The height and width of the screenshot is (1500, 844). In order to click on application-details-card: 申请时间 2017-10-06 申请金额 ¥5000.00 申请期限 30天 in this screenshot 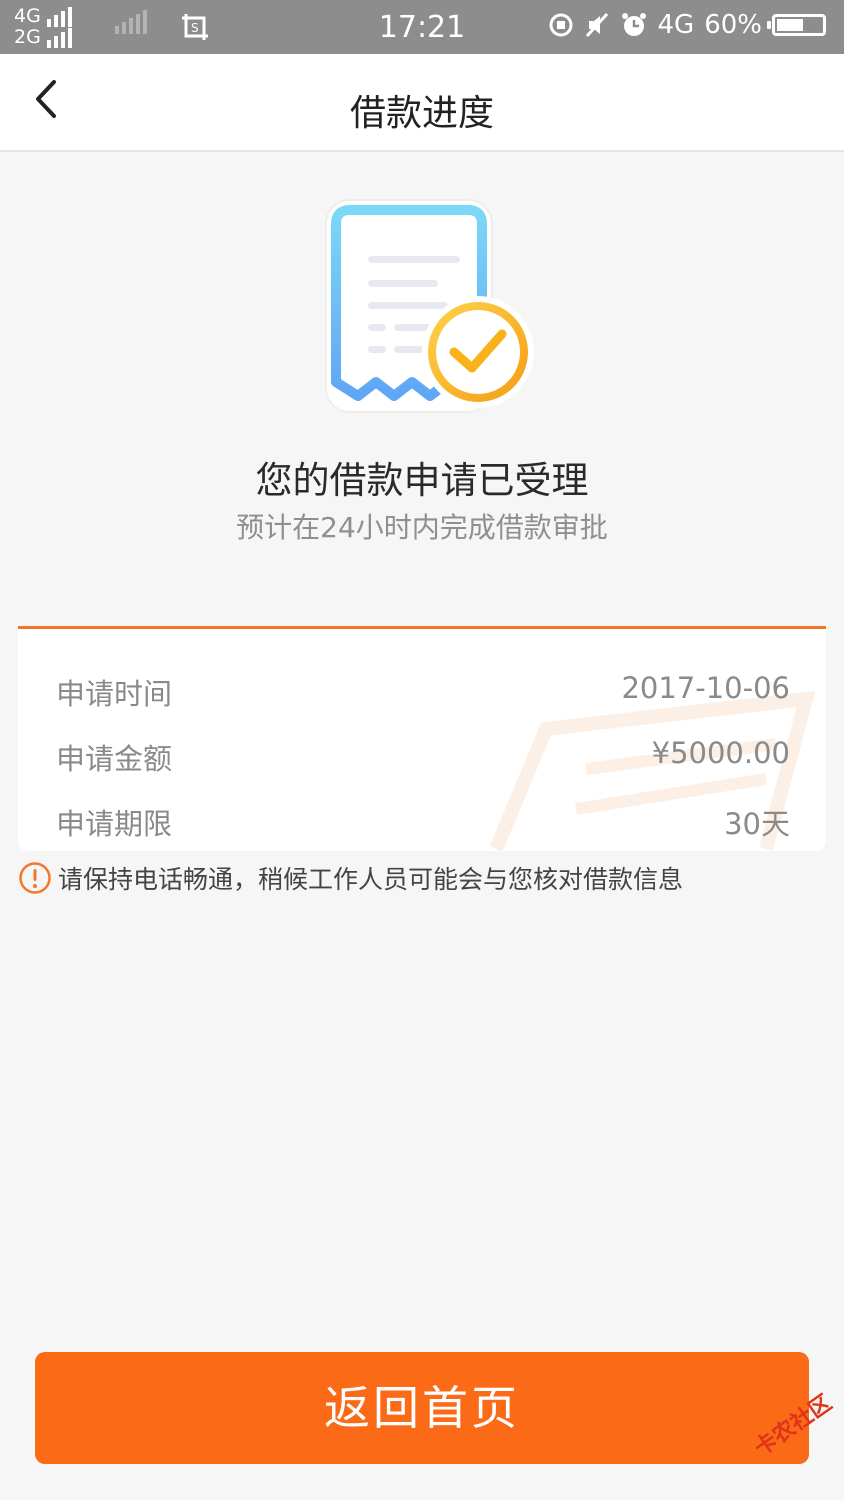, I will do `click(422, 738)`.